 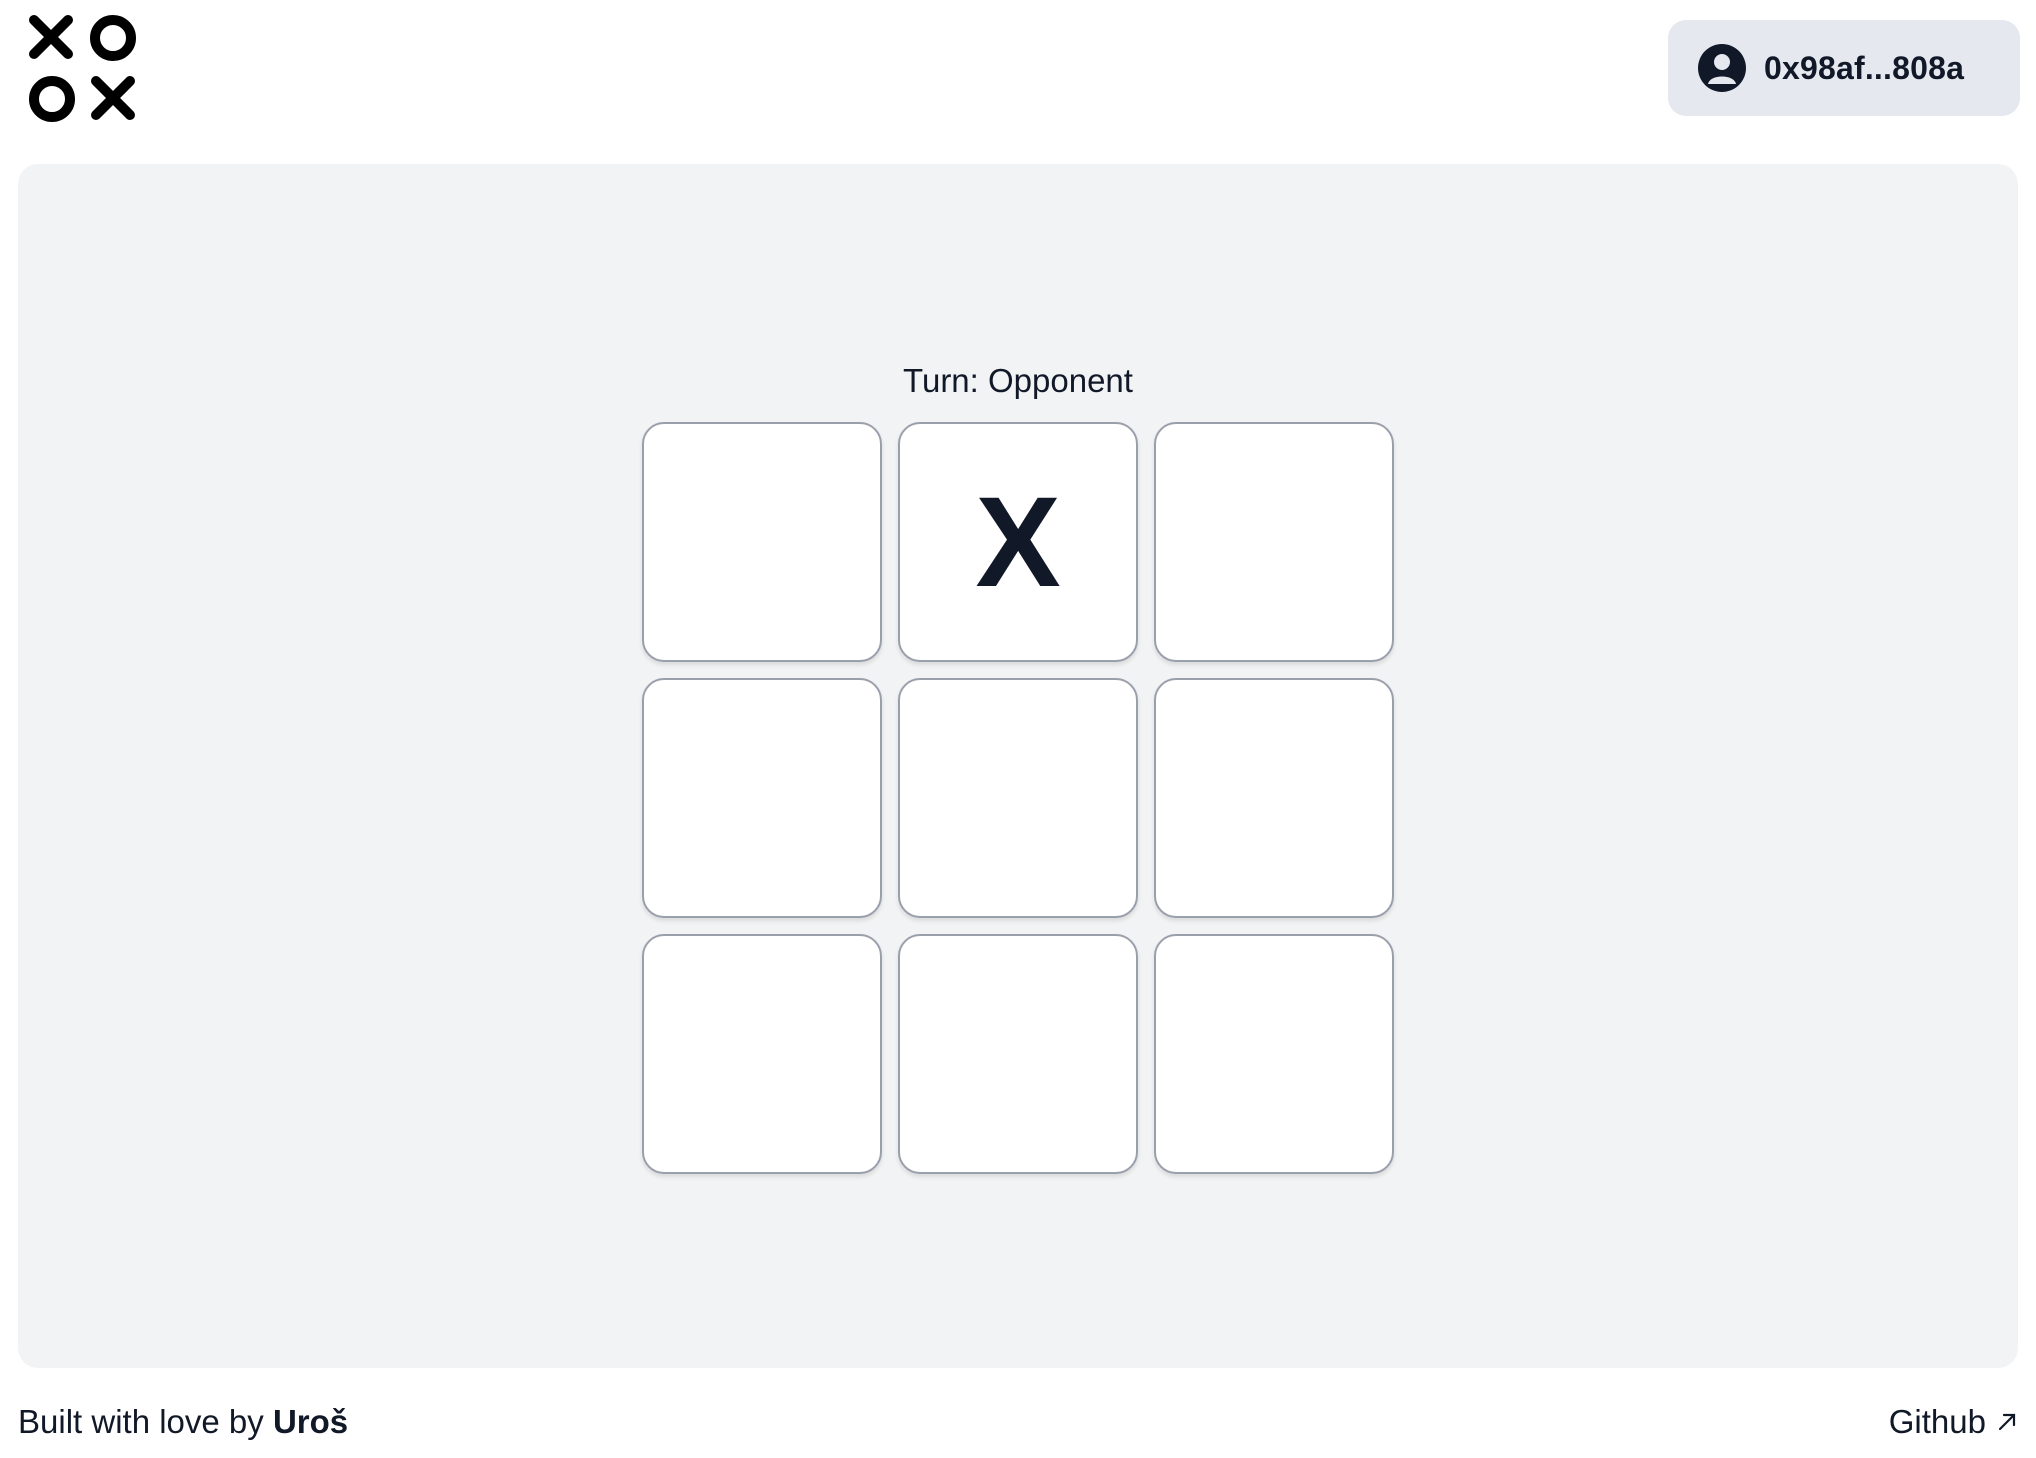 I want to click on board-cell-2: X, so click(x=1018, y=542).